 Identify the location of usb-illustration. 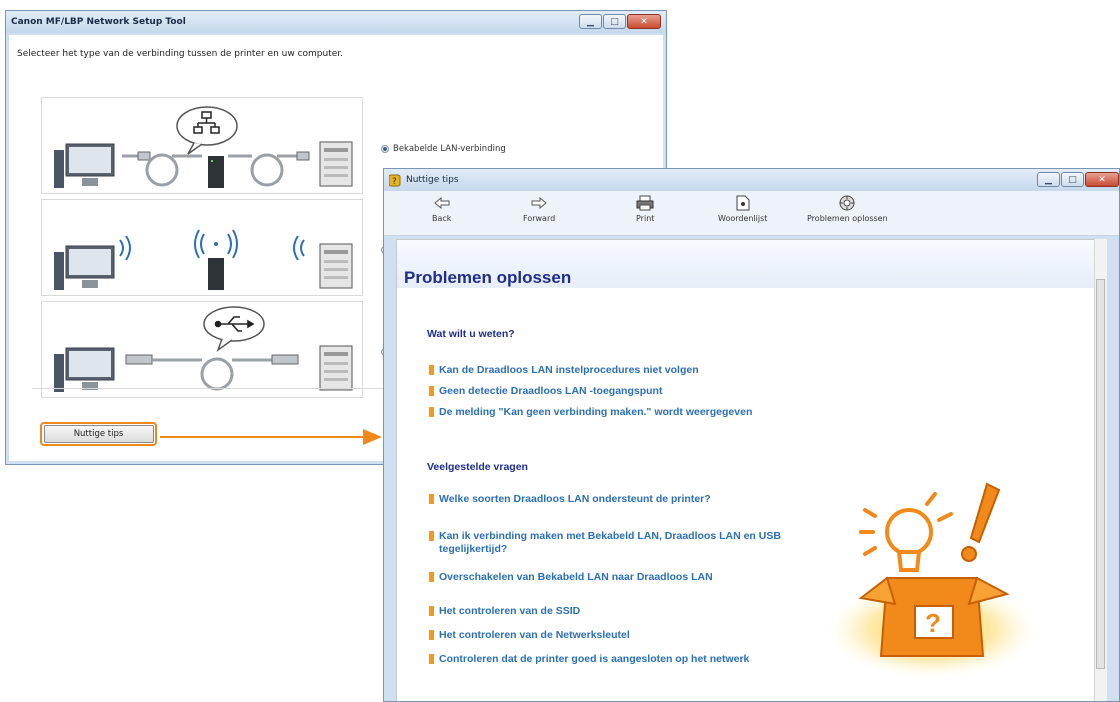
(203, 349).